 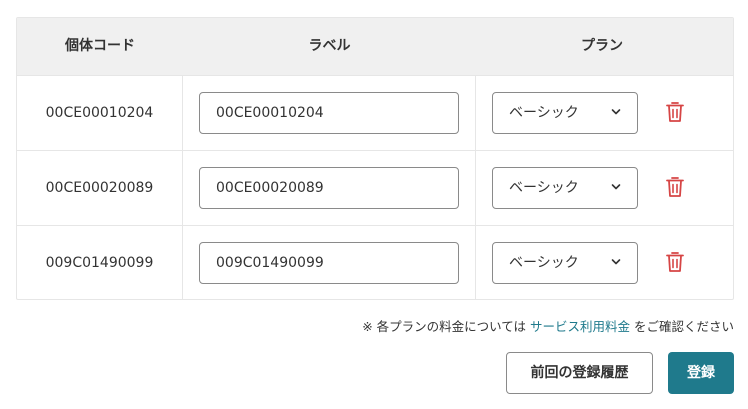 What do you see at coordinates (100, 46) in the screenshot?
I see `header-code: 個体コード` at bounding box center [100, 46].